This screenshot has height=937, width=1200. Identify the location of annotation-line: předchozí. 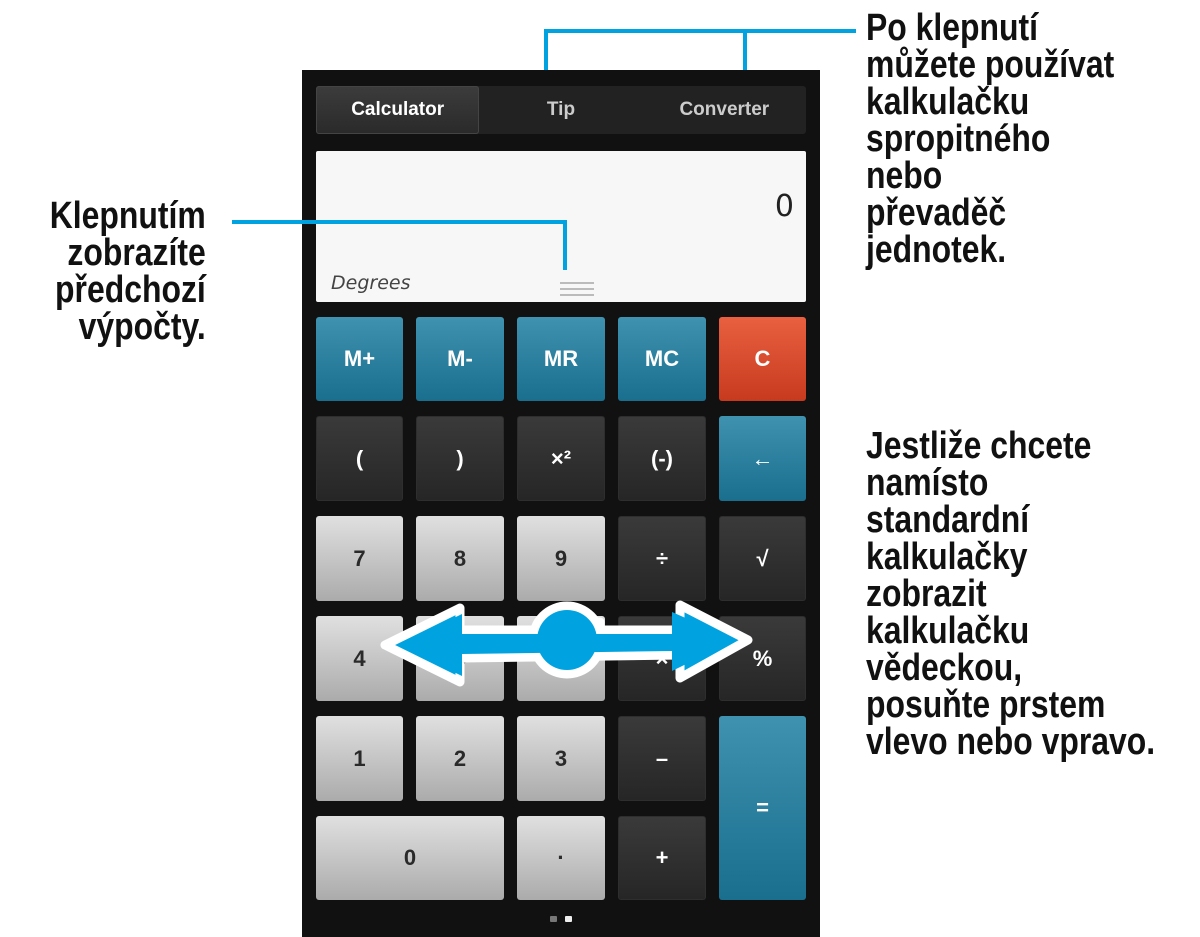
(131, 290).